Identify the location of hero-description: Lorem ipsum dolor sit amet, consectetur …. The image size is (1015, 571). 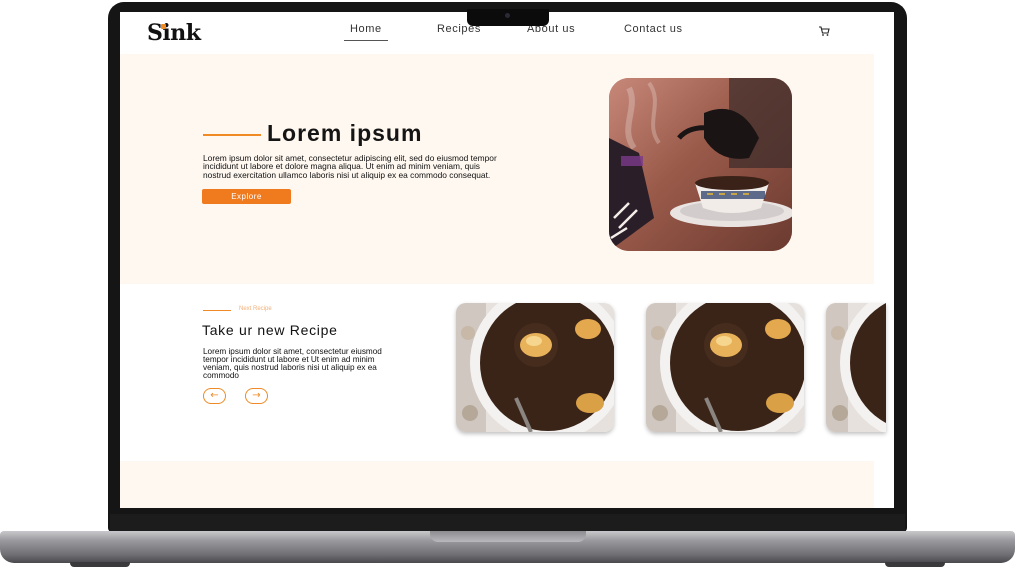
(350, 166).